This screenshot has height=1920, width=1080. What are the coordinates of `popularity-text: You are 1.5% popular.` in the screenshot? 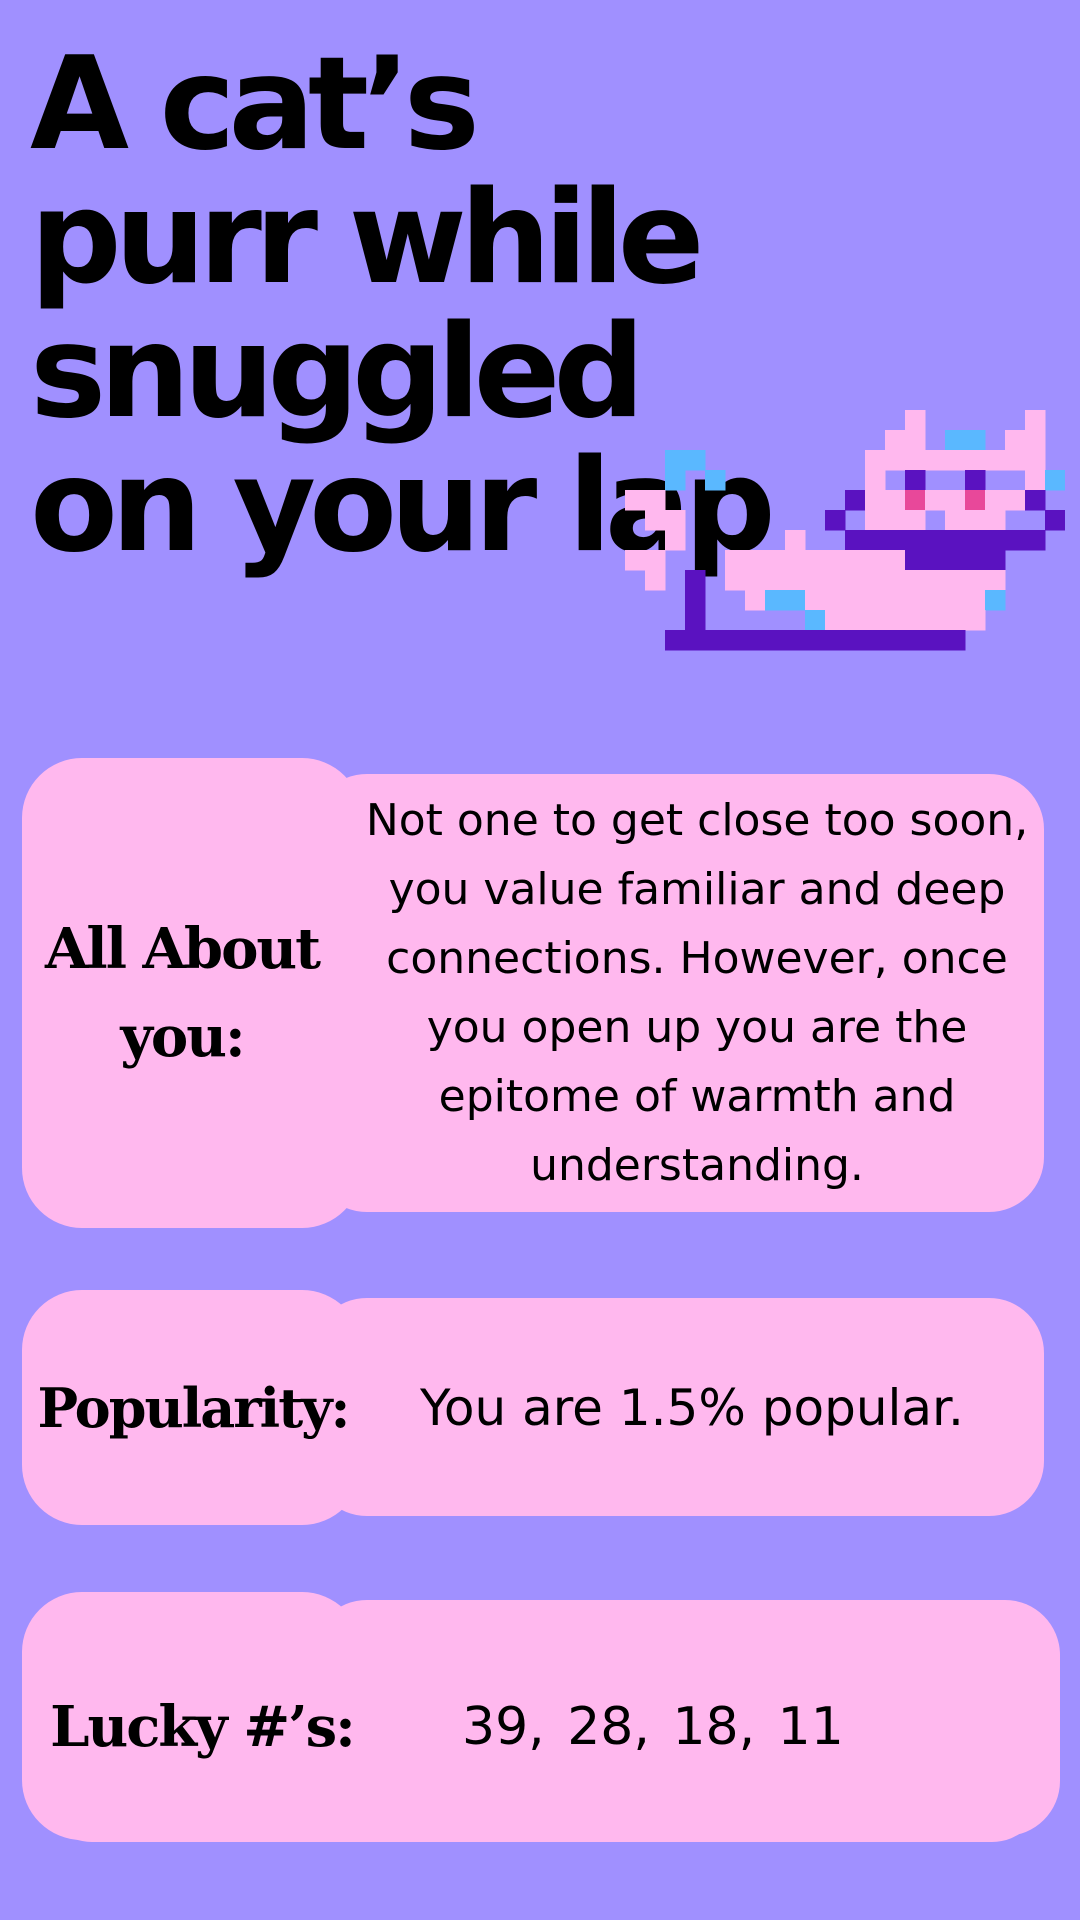 It's located at (692, 1407).